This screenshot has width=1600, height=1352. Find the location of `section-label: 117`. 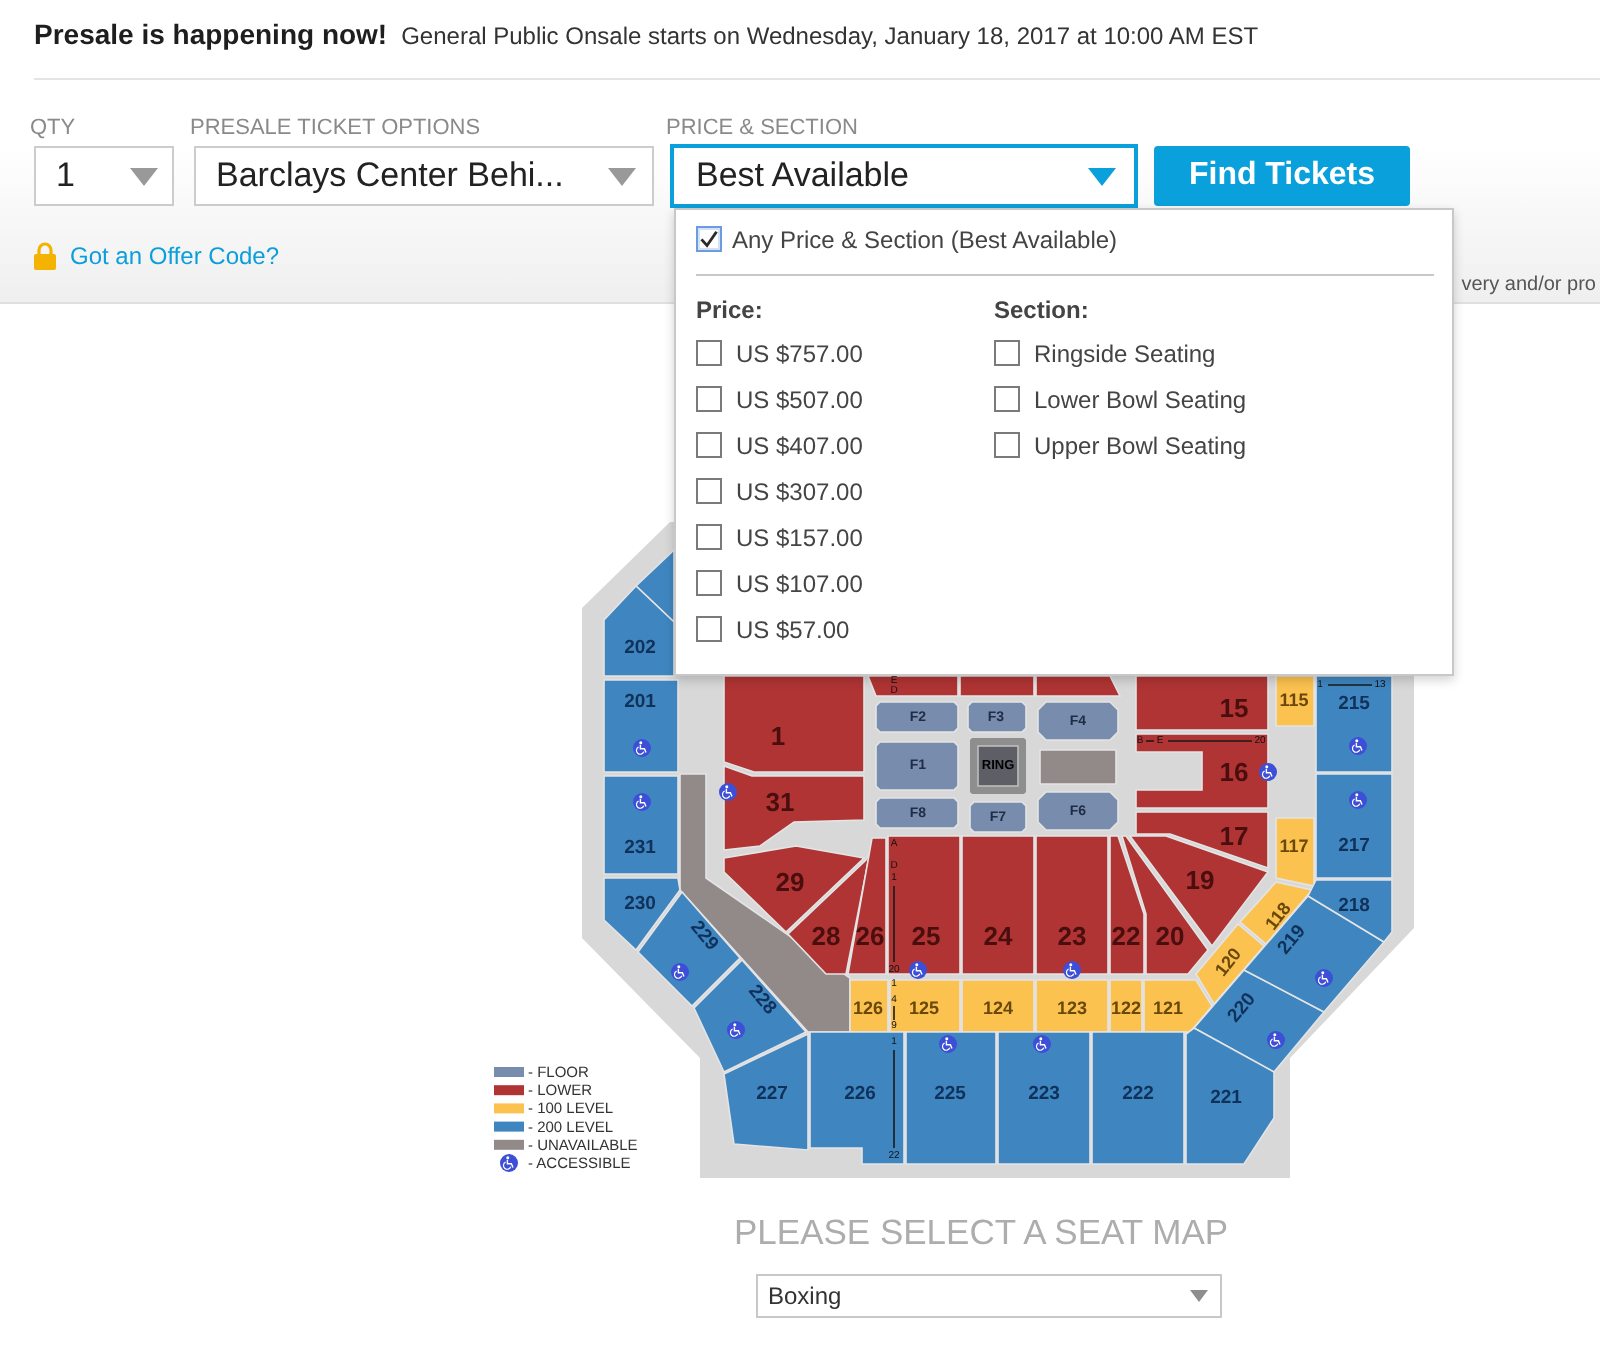

section-label: 117 is located at coordinates (1294, 846).